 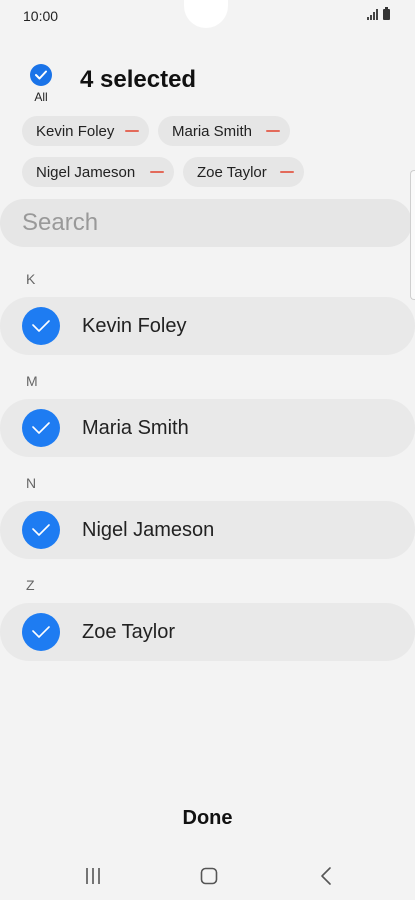 I want to click on contact-name: Zoe Taylor, so click(x=129, y=632).